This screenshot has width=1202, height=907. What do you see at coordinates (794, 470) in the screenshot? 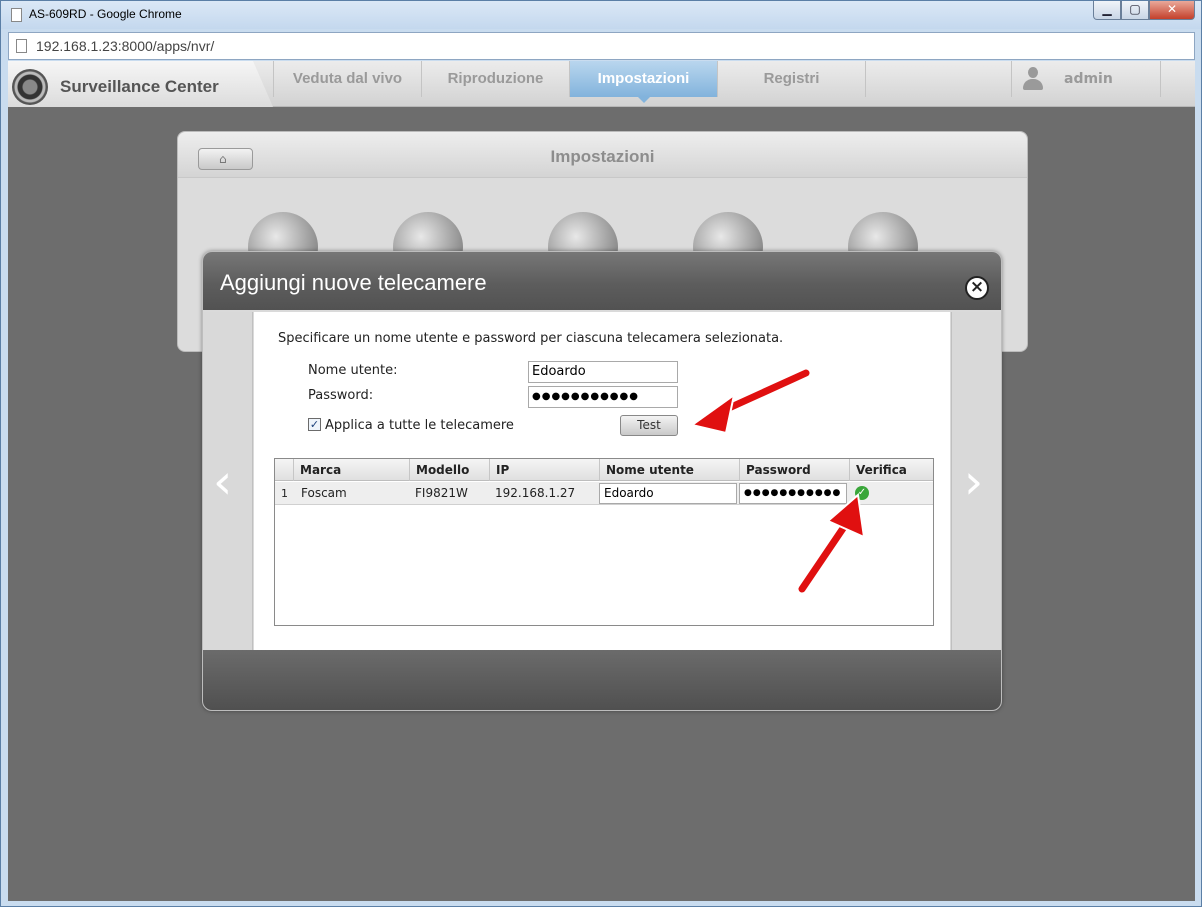
I see `col-password: Password` at bounding box center [794, 470].